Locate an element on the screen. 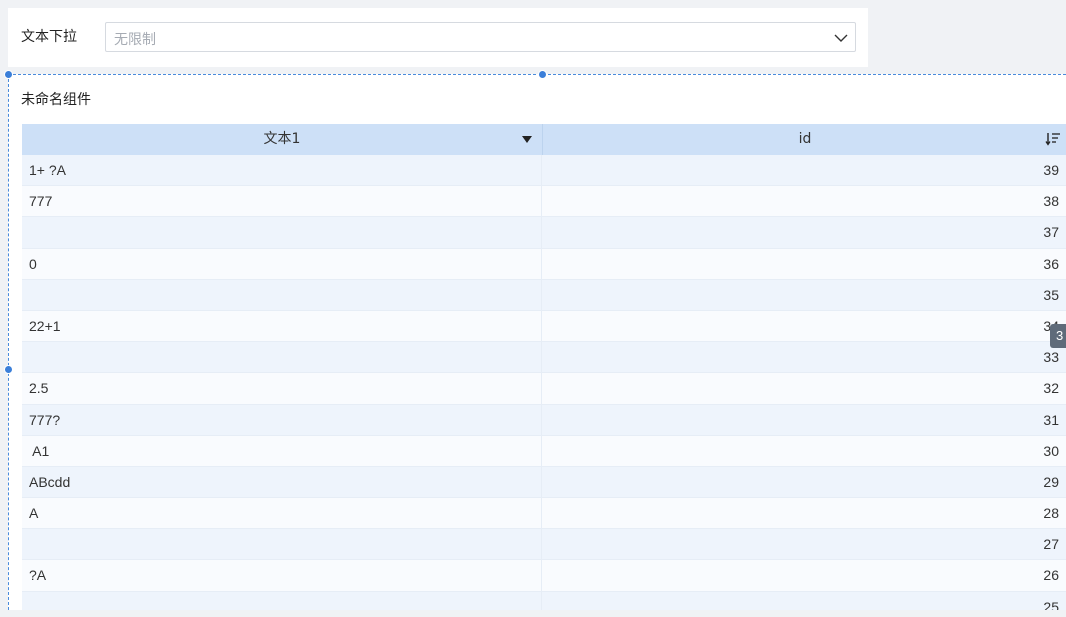 This screenshot has height=617, width=1066. cell-text1: 777 is located at coordinates (282, 201).